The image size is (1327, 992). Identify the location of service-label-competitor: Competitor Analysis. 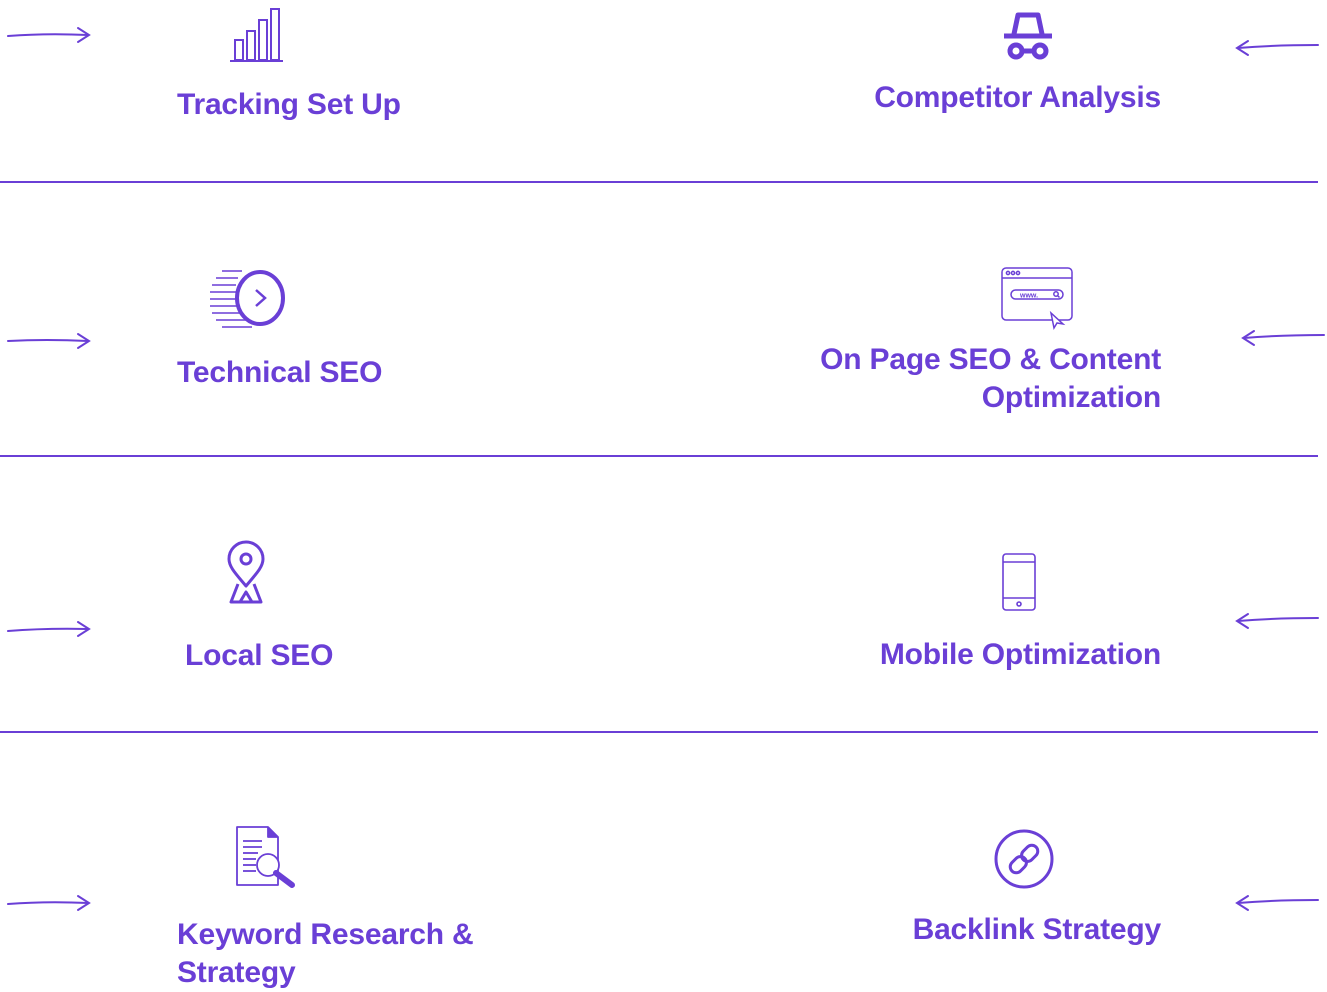
(1017, 97).